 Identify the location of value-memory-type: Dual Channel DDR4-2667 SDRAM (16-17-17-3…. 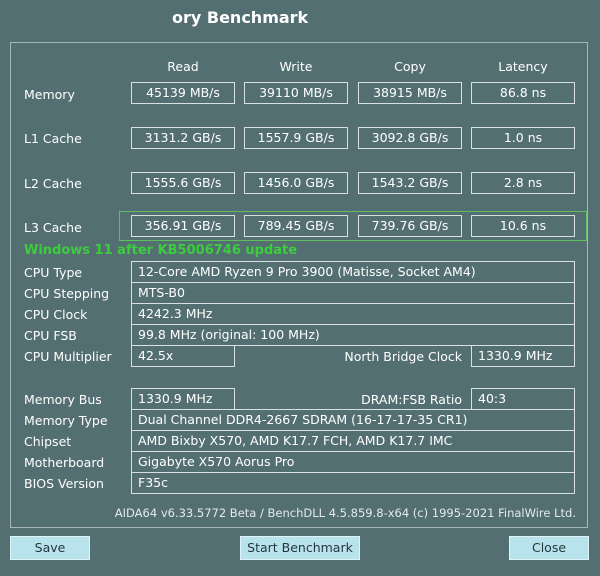
(353, 420).